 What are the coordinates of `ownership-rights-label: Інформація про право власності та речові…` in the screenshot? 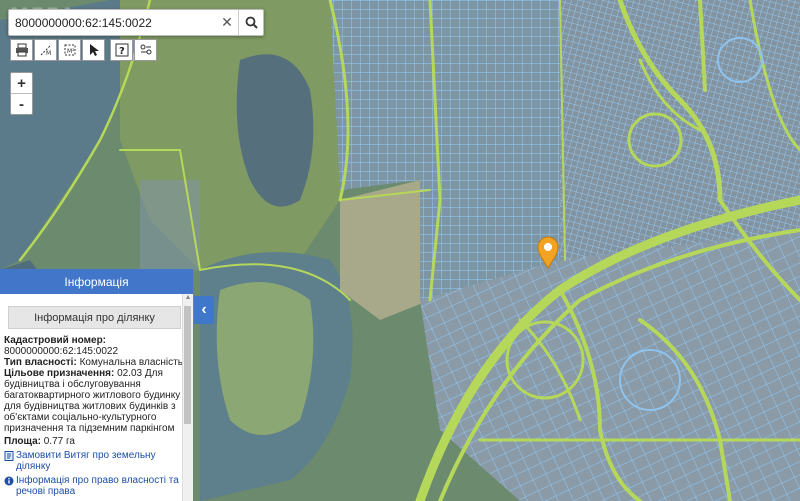 It's located at (97, 486).